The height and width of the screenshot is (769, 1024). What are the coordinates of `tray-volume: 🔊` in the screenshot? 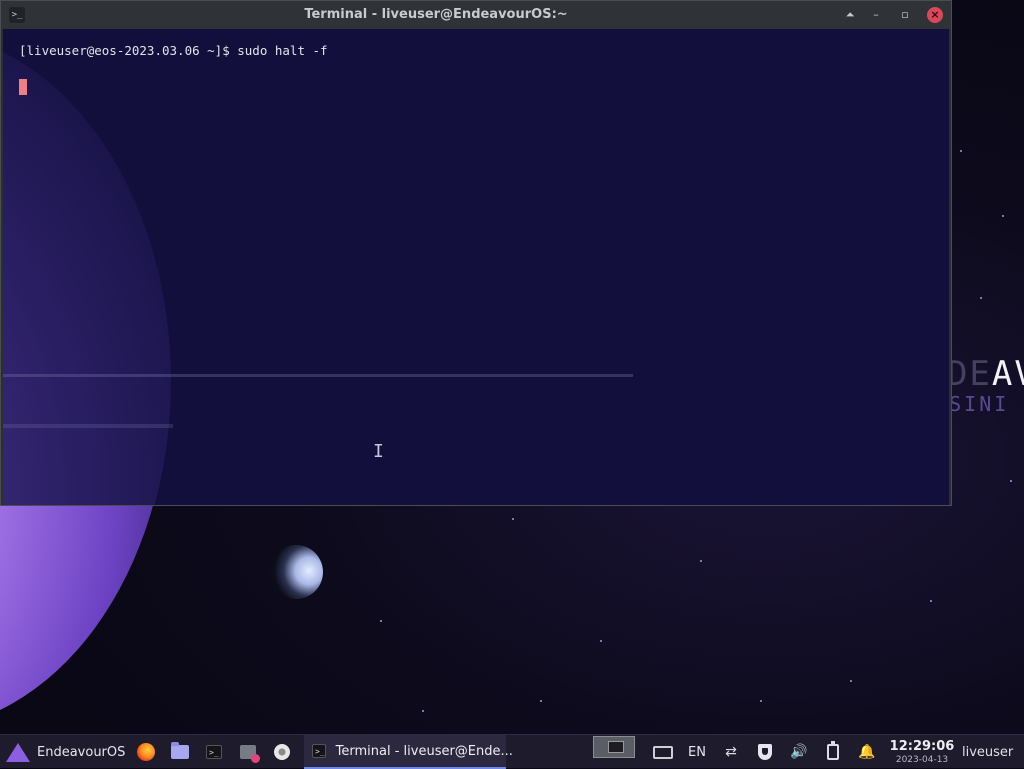 It's located at (799, 752).